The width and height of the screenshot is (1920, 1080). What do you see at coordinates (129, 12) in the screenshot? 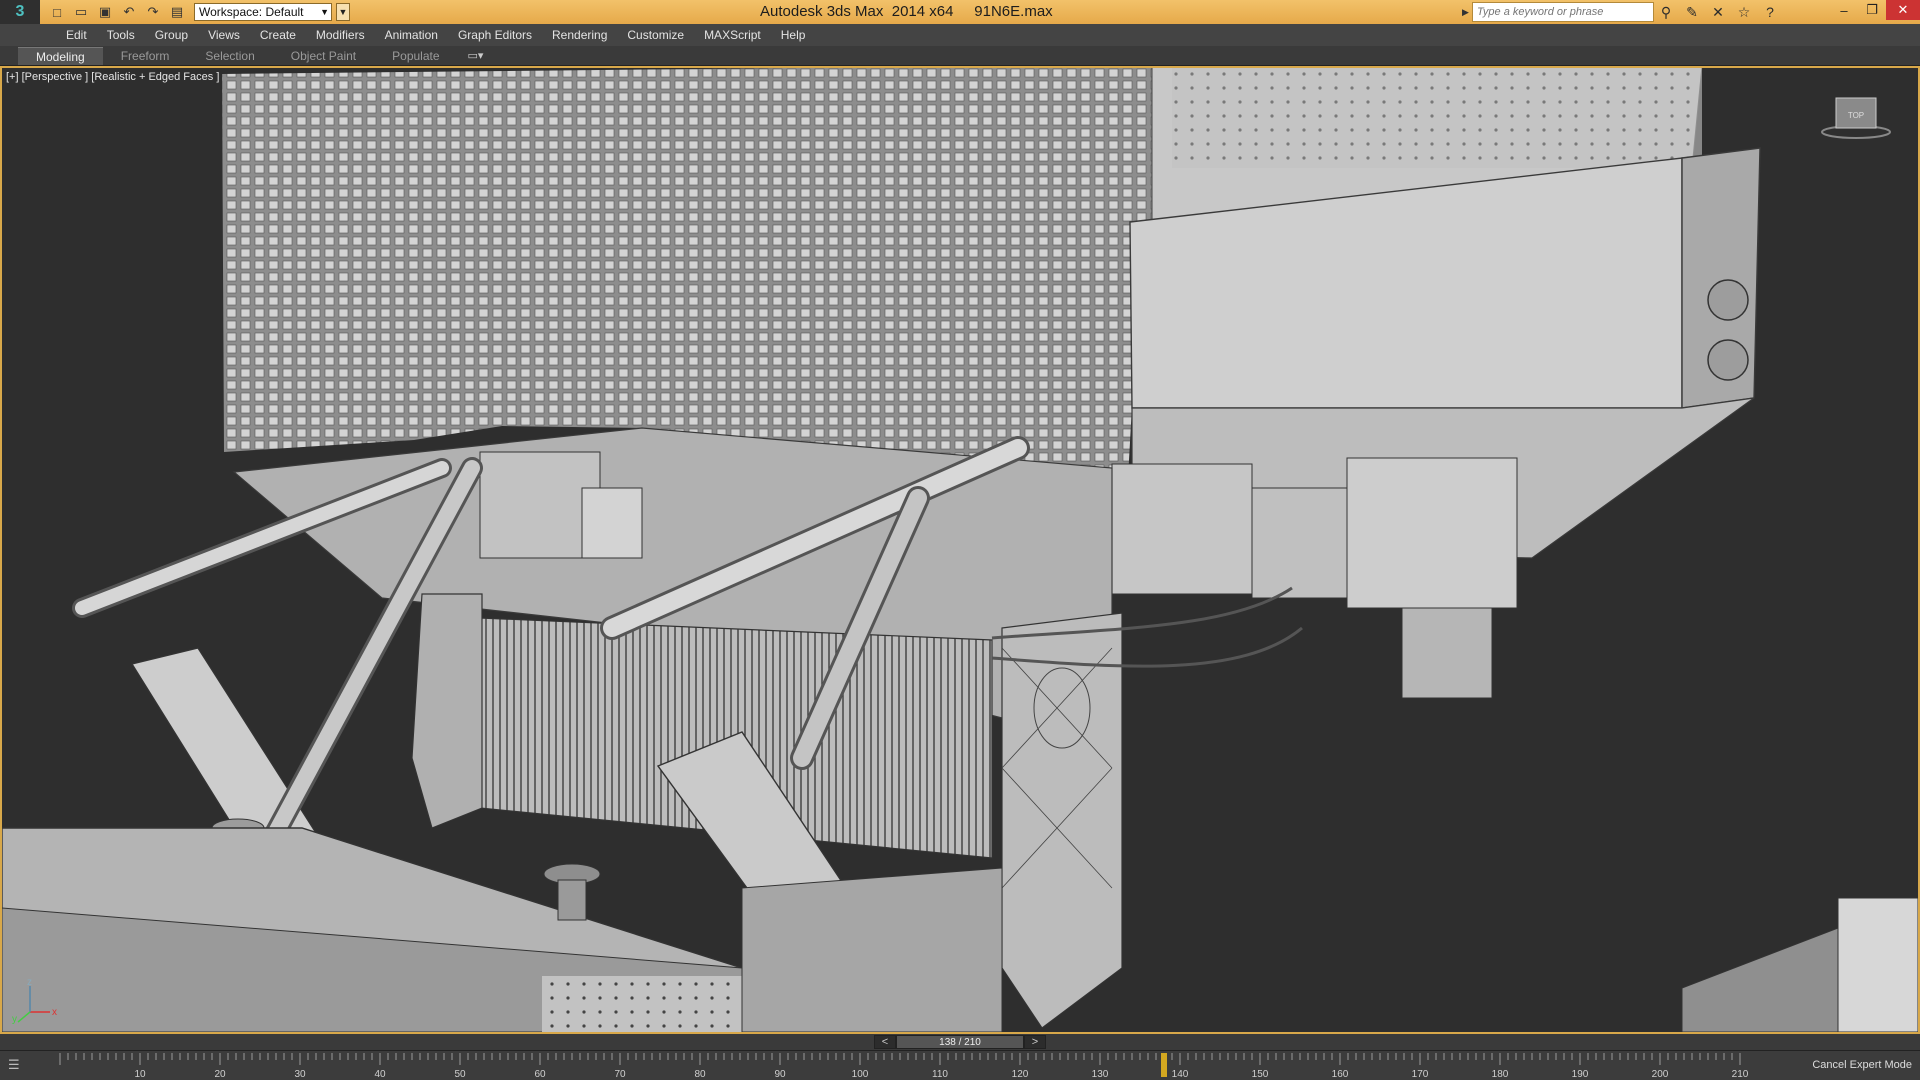
I see `undo-icon: ↶` at bounding box center [129, 12].